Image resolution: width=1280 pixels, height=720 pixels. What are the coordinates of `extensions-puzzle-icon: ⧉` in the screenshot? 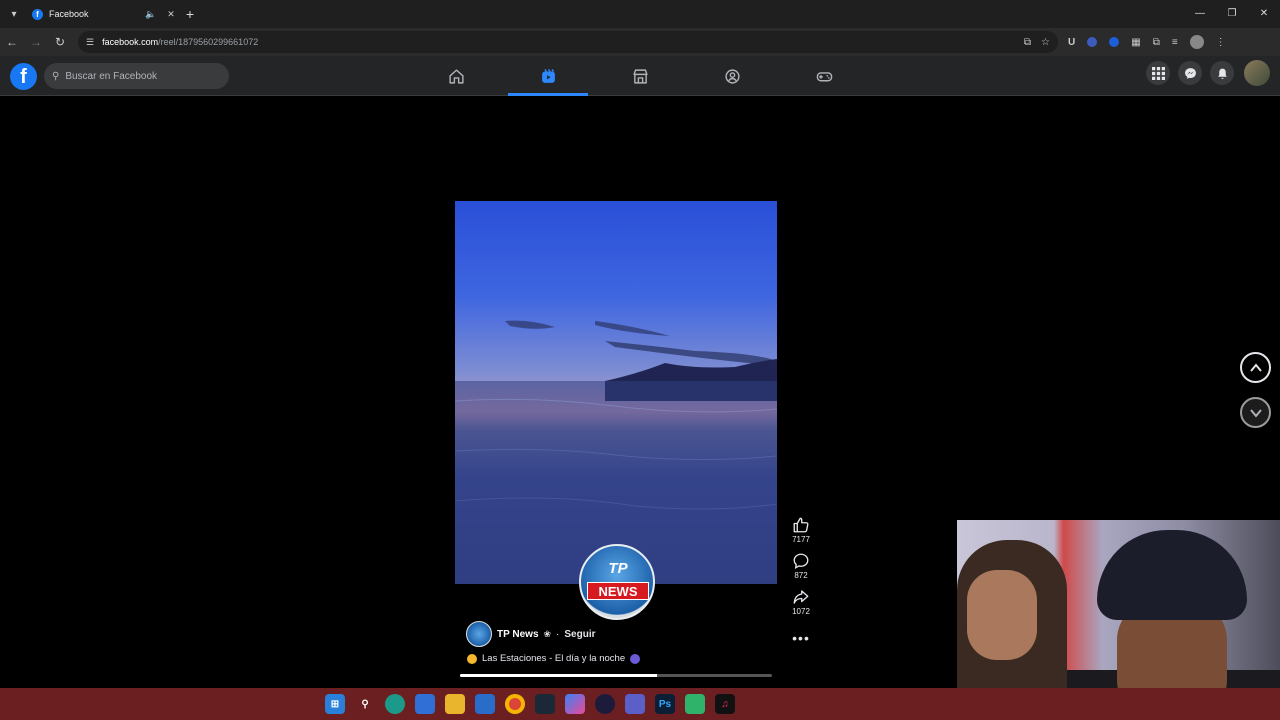 It's located at (1156, 42).